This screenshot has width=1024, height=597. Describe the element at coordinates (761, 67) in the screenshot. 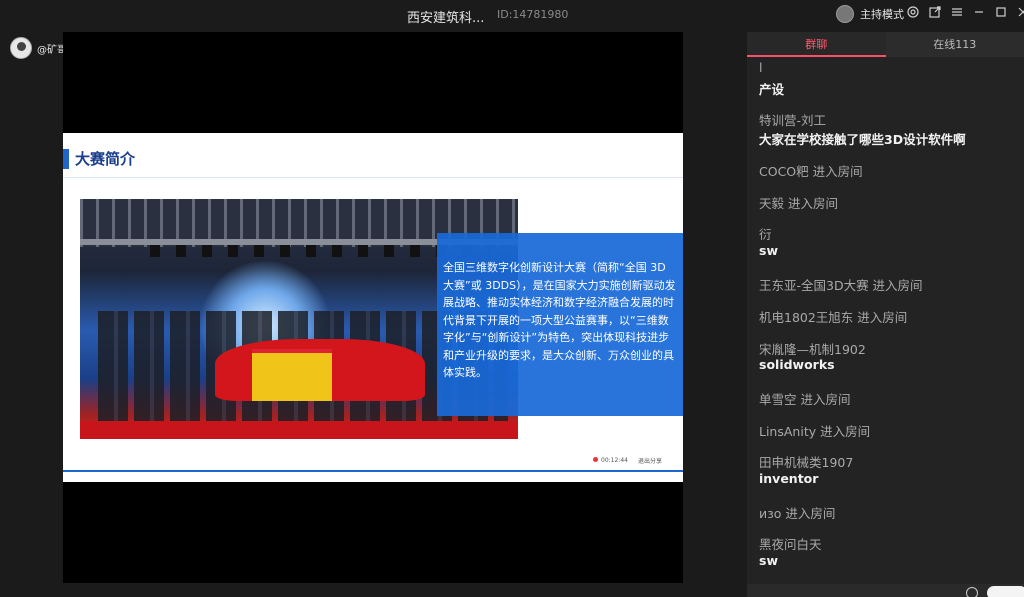

I see `message-user: l` at that location.